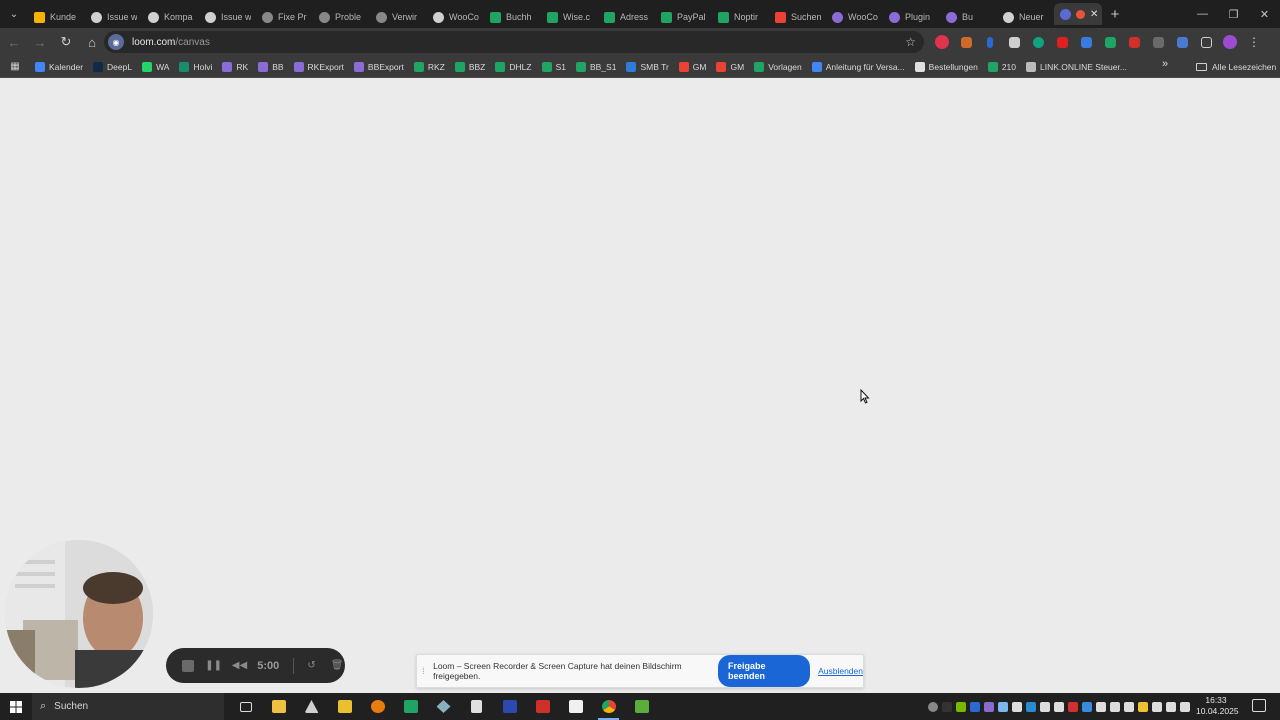 The width and height of the screenshot is (1280, 720). I want to click on loom-extension-icon, so click(942, 42).